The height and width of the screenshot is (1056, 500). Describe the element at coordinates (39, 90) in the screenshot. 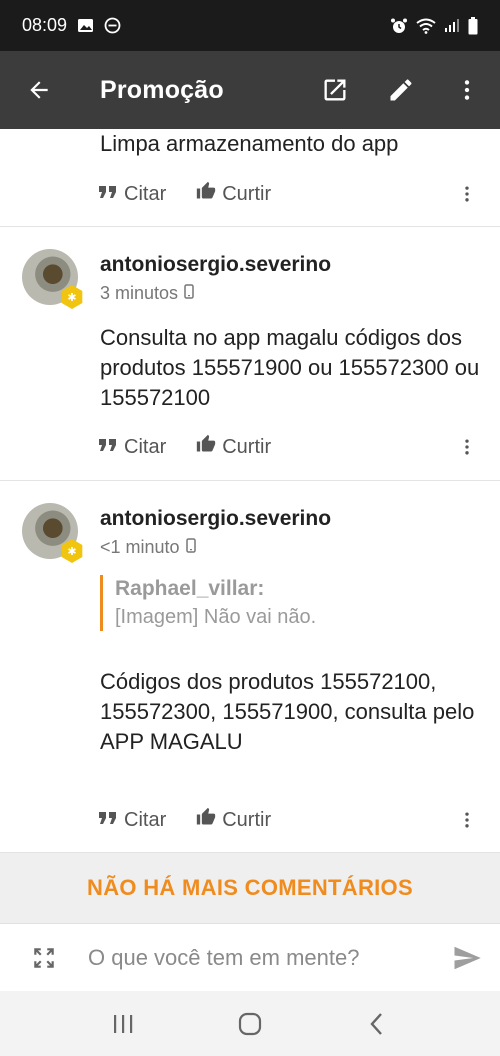

I see `back-arrow-icon` at that location.